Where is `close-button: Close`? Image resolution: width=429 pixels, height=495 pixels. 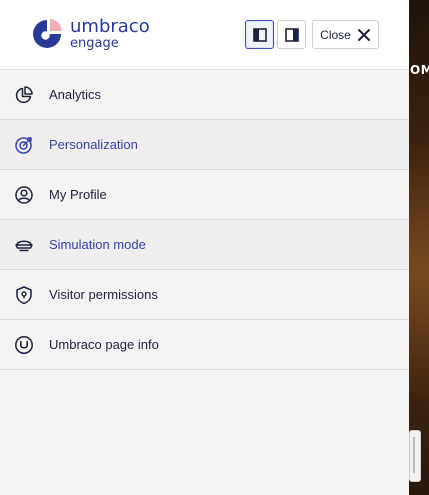 close-button: Close is located at coordinates (345, 34).